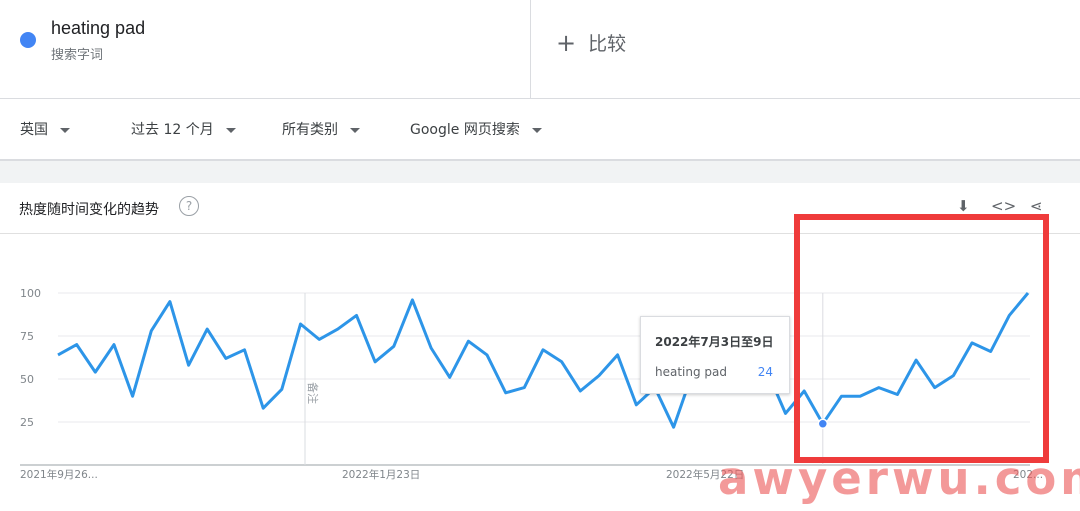 The height and width of the screenshot is (511, 1080). What do you see at coordinates (381, 474) in the screenshot?
I see `x-tick-label: 2022年1月23日` at bounding box center [381, 474].